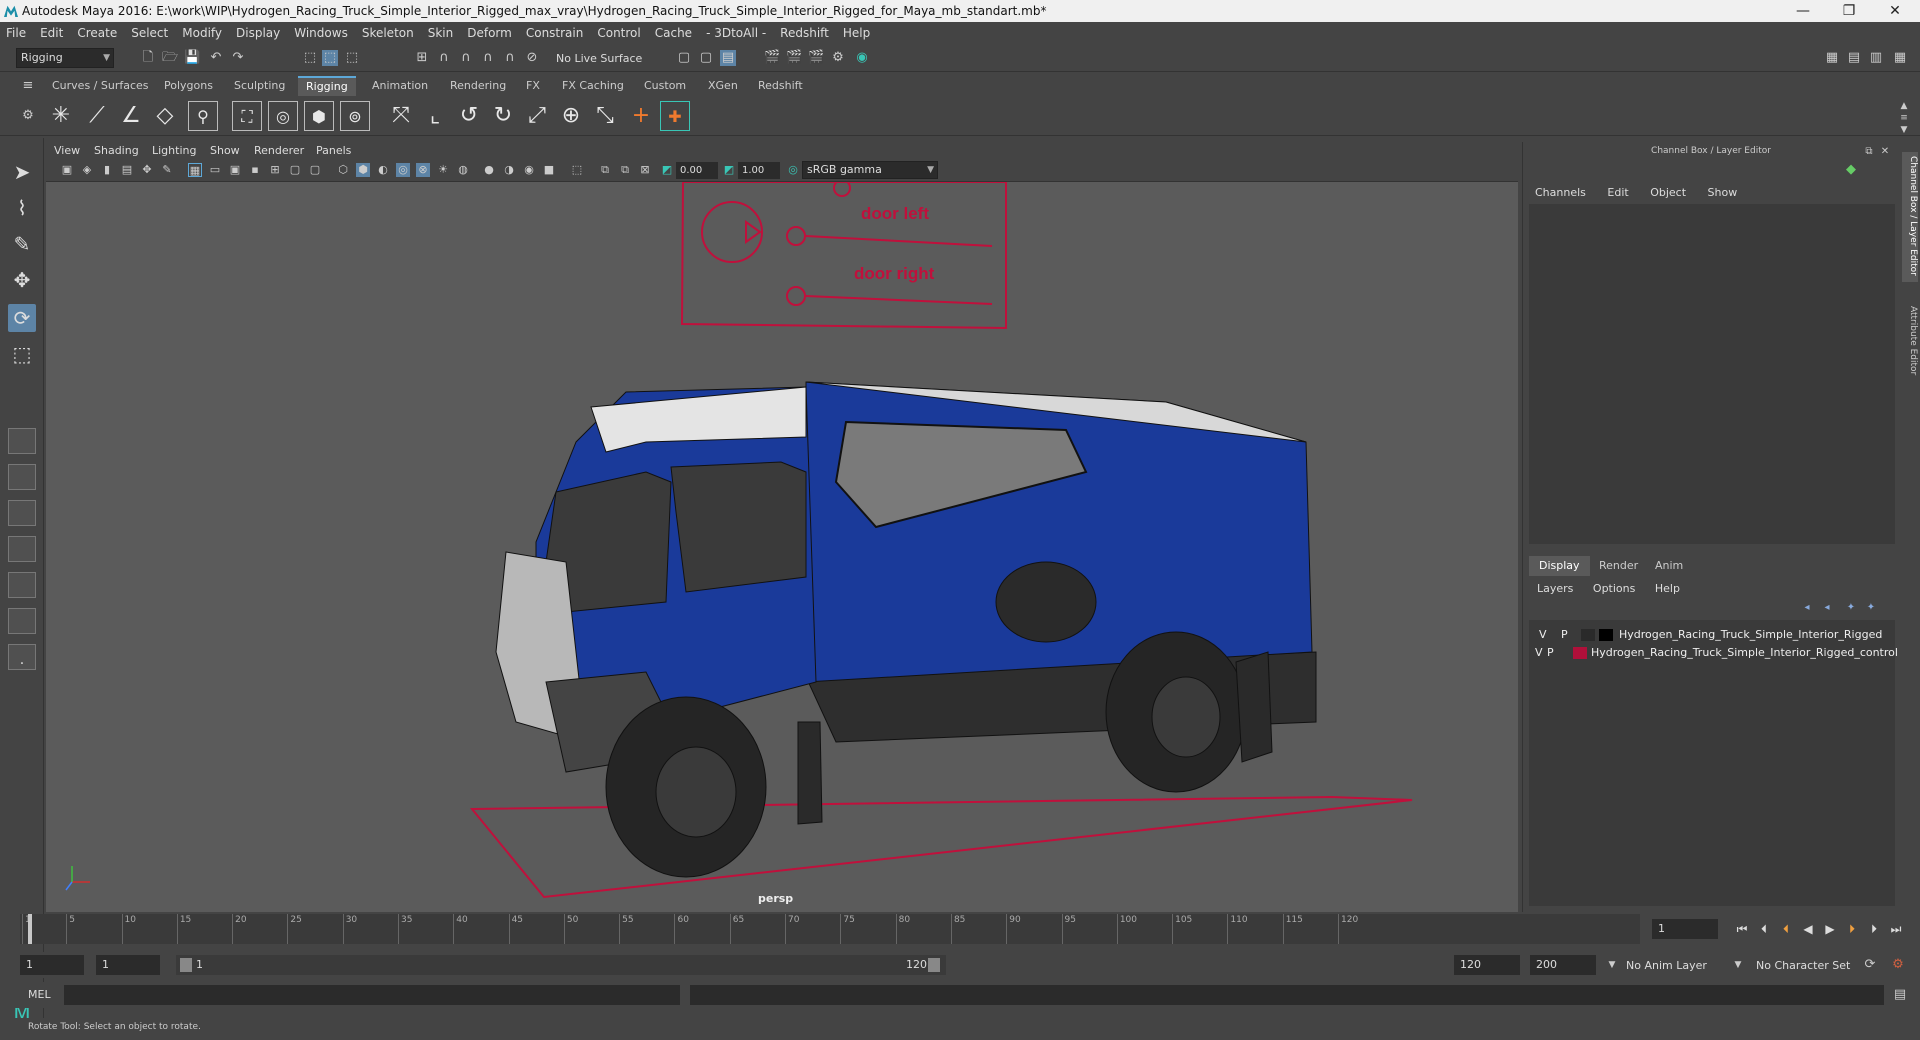 This screenshot has width=1920, height=1040. Describe the element at coordinates (22, 664) in the screenshot. I see `more-layouts-icon: ·` at that location.